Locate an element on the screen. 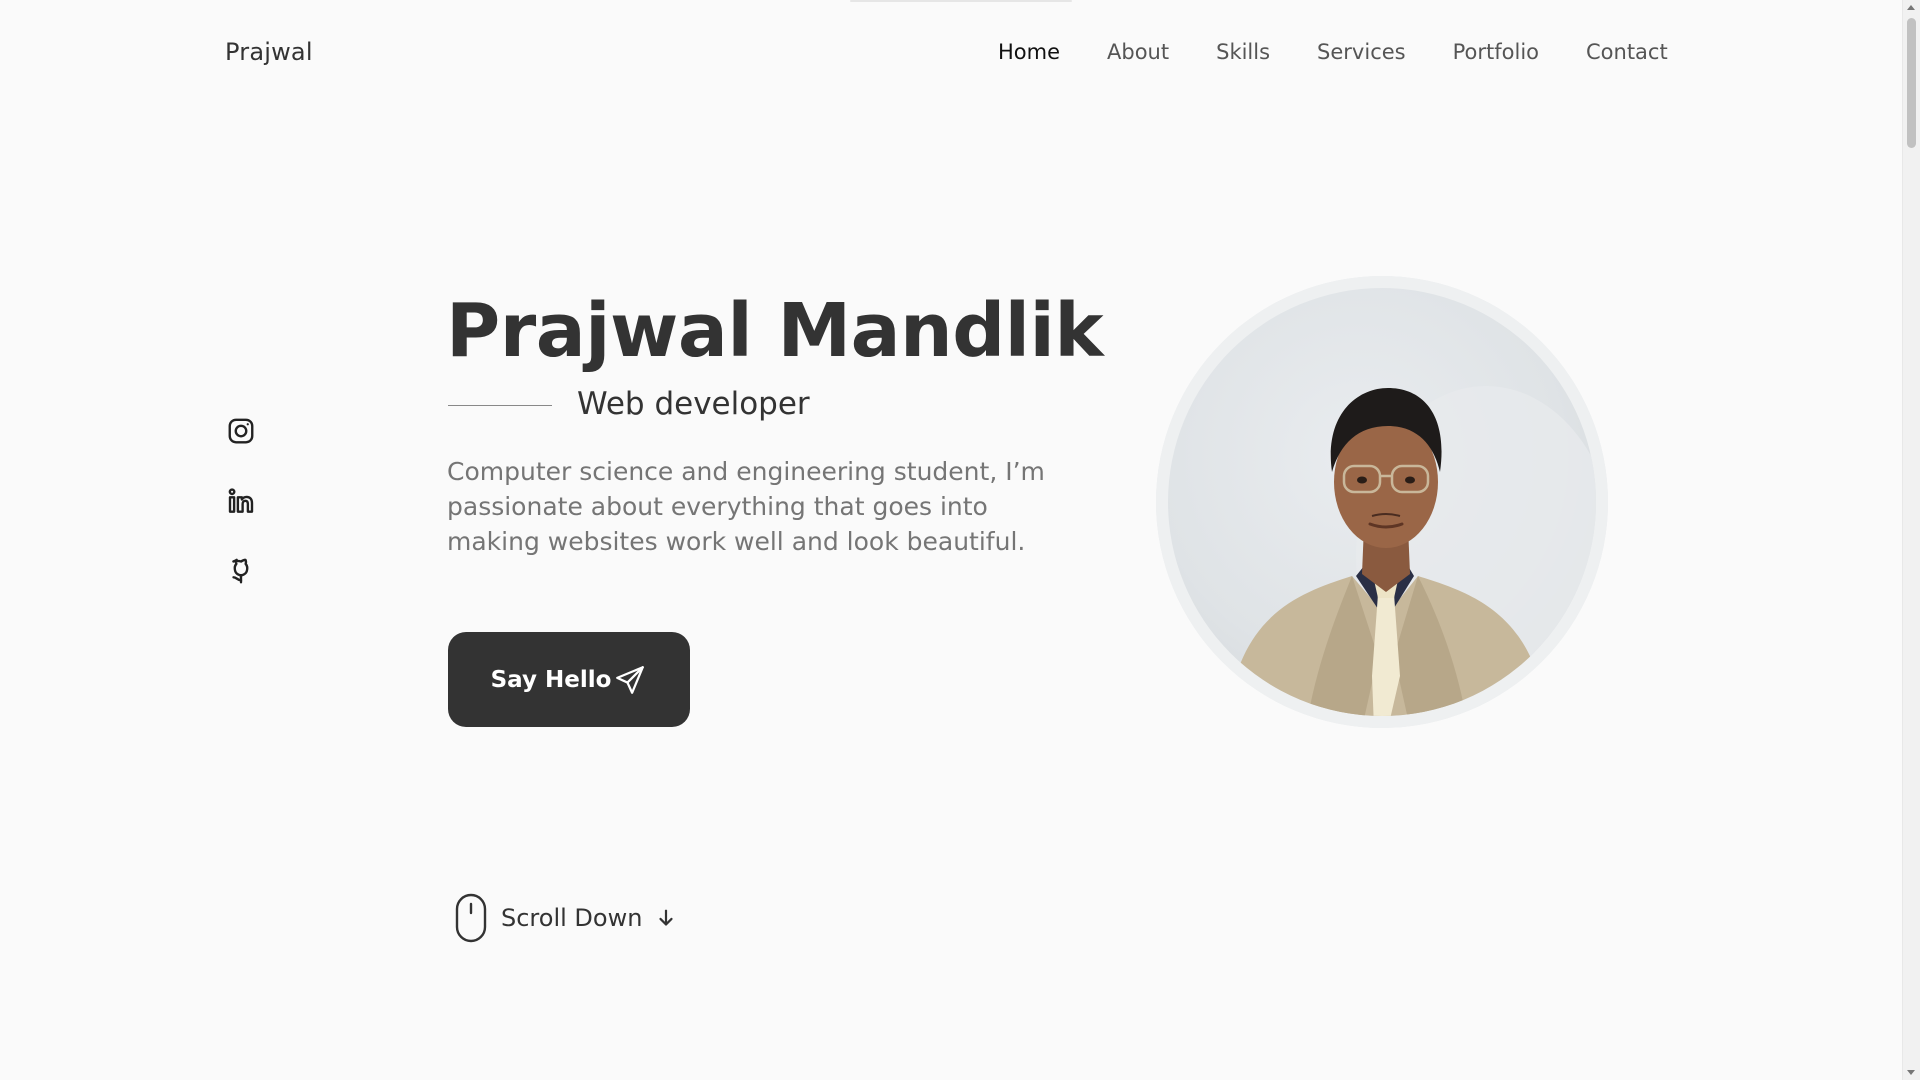  scrollbar-thumb is located at coordinates (1911, 83).